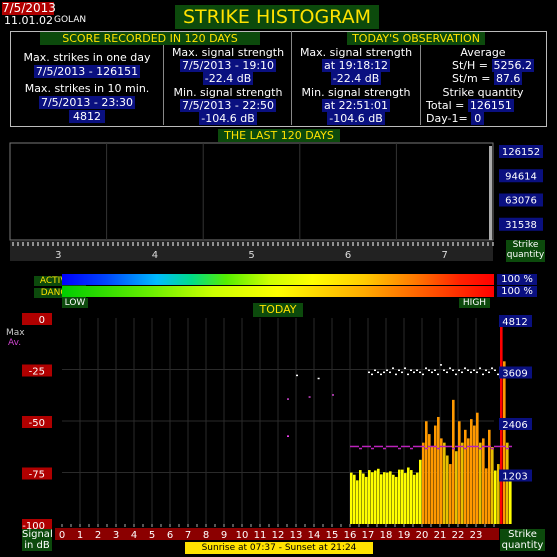 The width and height of the screenshot is (557, 557). Describe the element at coordinates (116, 535) in the screenshot. I see `today-x-tick: 3` at that location.